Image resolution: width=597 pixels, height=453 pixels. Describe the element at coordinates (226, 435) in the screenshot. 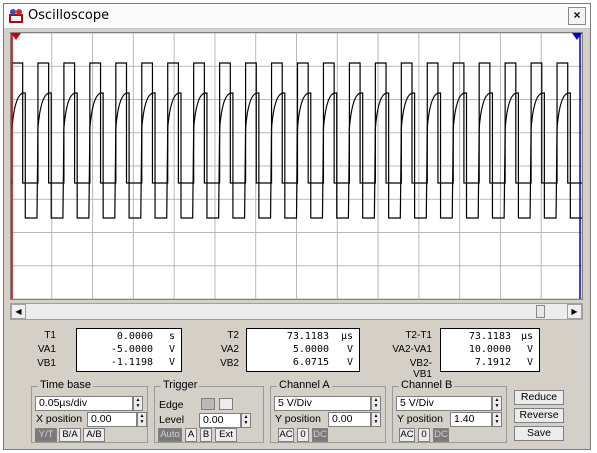

I see `trigger-ext-button: Ext` at that location.